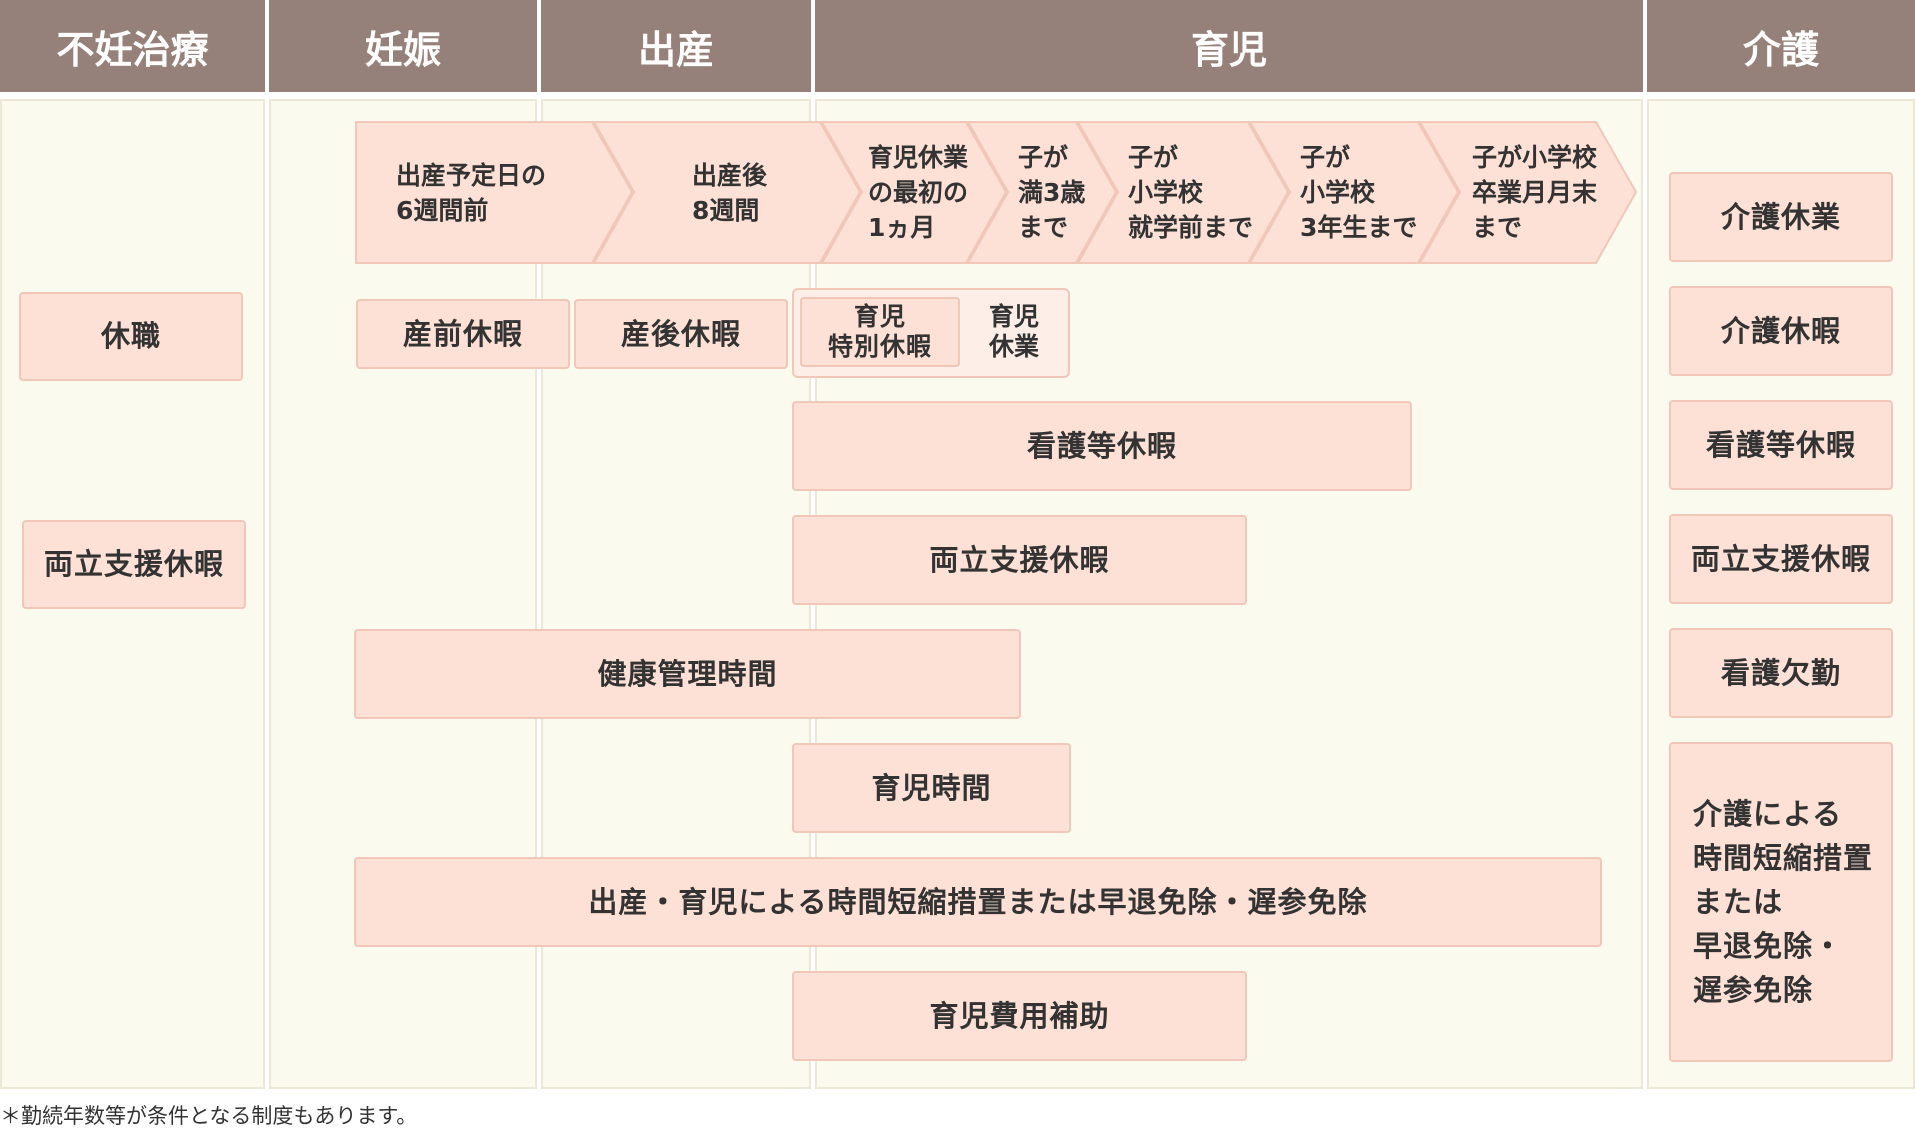 Image resolution: width=1915 pixels, height=1130 pixels. Describe the element at coordinates (134, 564) in the screenshot. I see `fertility-support-leave: 両立支援休暇` at that location.